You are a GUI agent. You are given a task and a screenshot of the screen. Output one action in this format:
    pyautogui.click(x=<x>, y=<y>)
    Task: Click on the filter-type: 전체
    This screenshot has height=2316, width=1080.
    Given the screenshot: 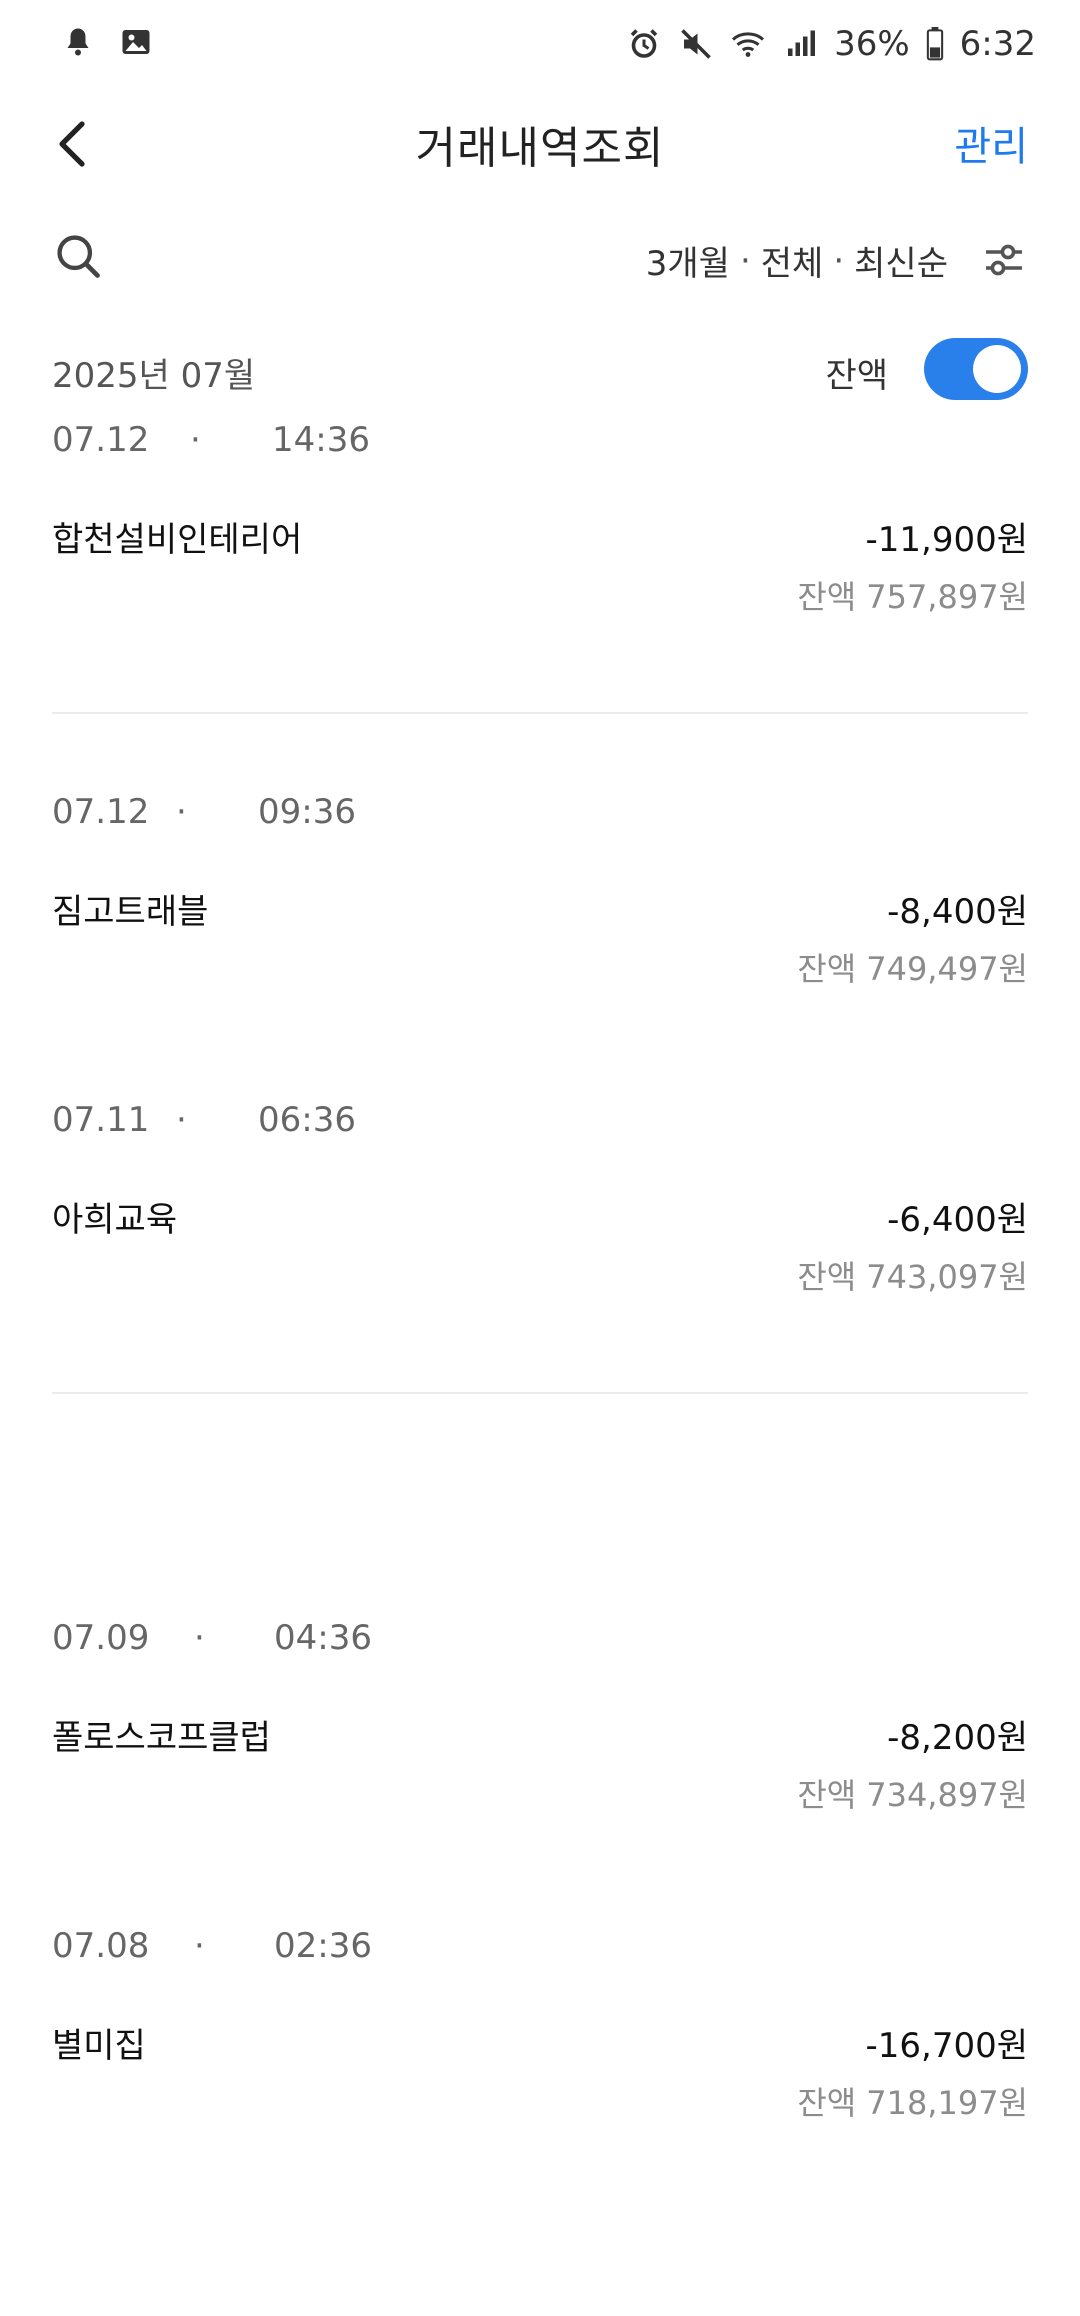 What is the action you would take?
    pyautogui.click(x=792, y=264)
    